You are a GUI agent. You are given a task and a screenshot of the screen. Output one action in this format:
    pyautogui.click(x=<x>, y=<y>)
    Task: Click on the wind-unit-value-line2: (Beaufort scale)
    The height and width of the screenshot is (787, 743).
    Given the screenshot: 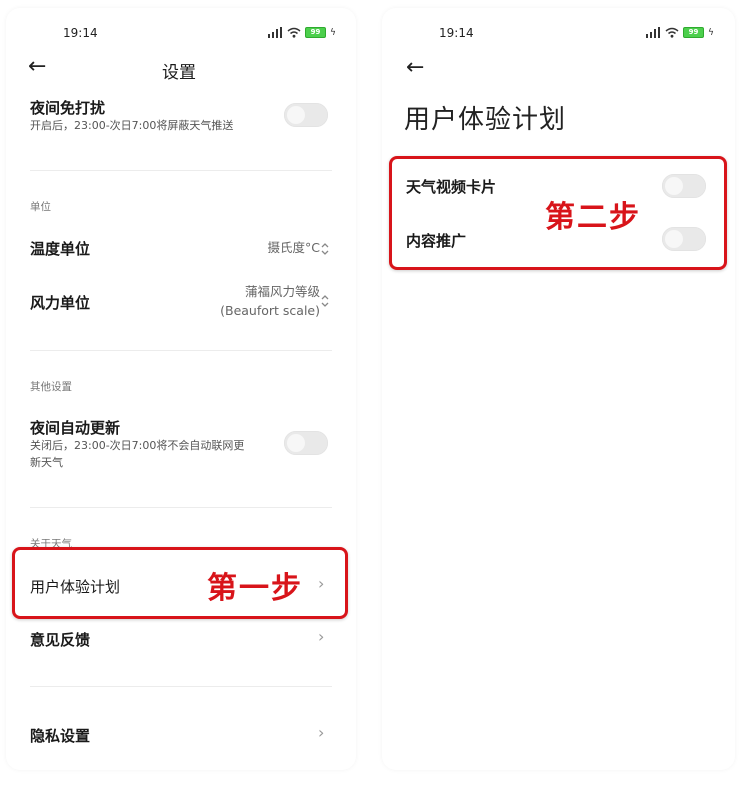 What is the action you would take?
    pyautogui.click(x=270, y=310)
    